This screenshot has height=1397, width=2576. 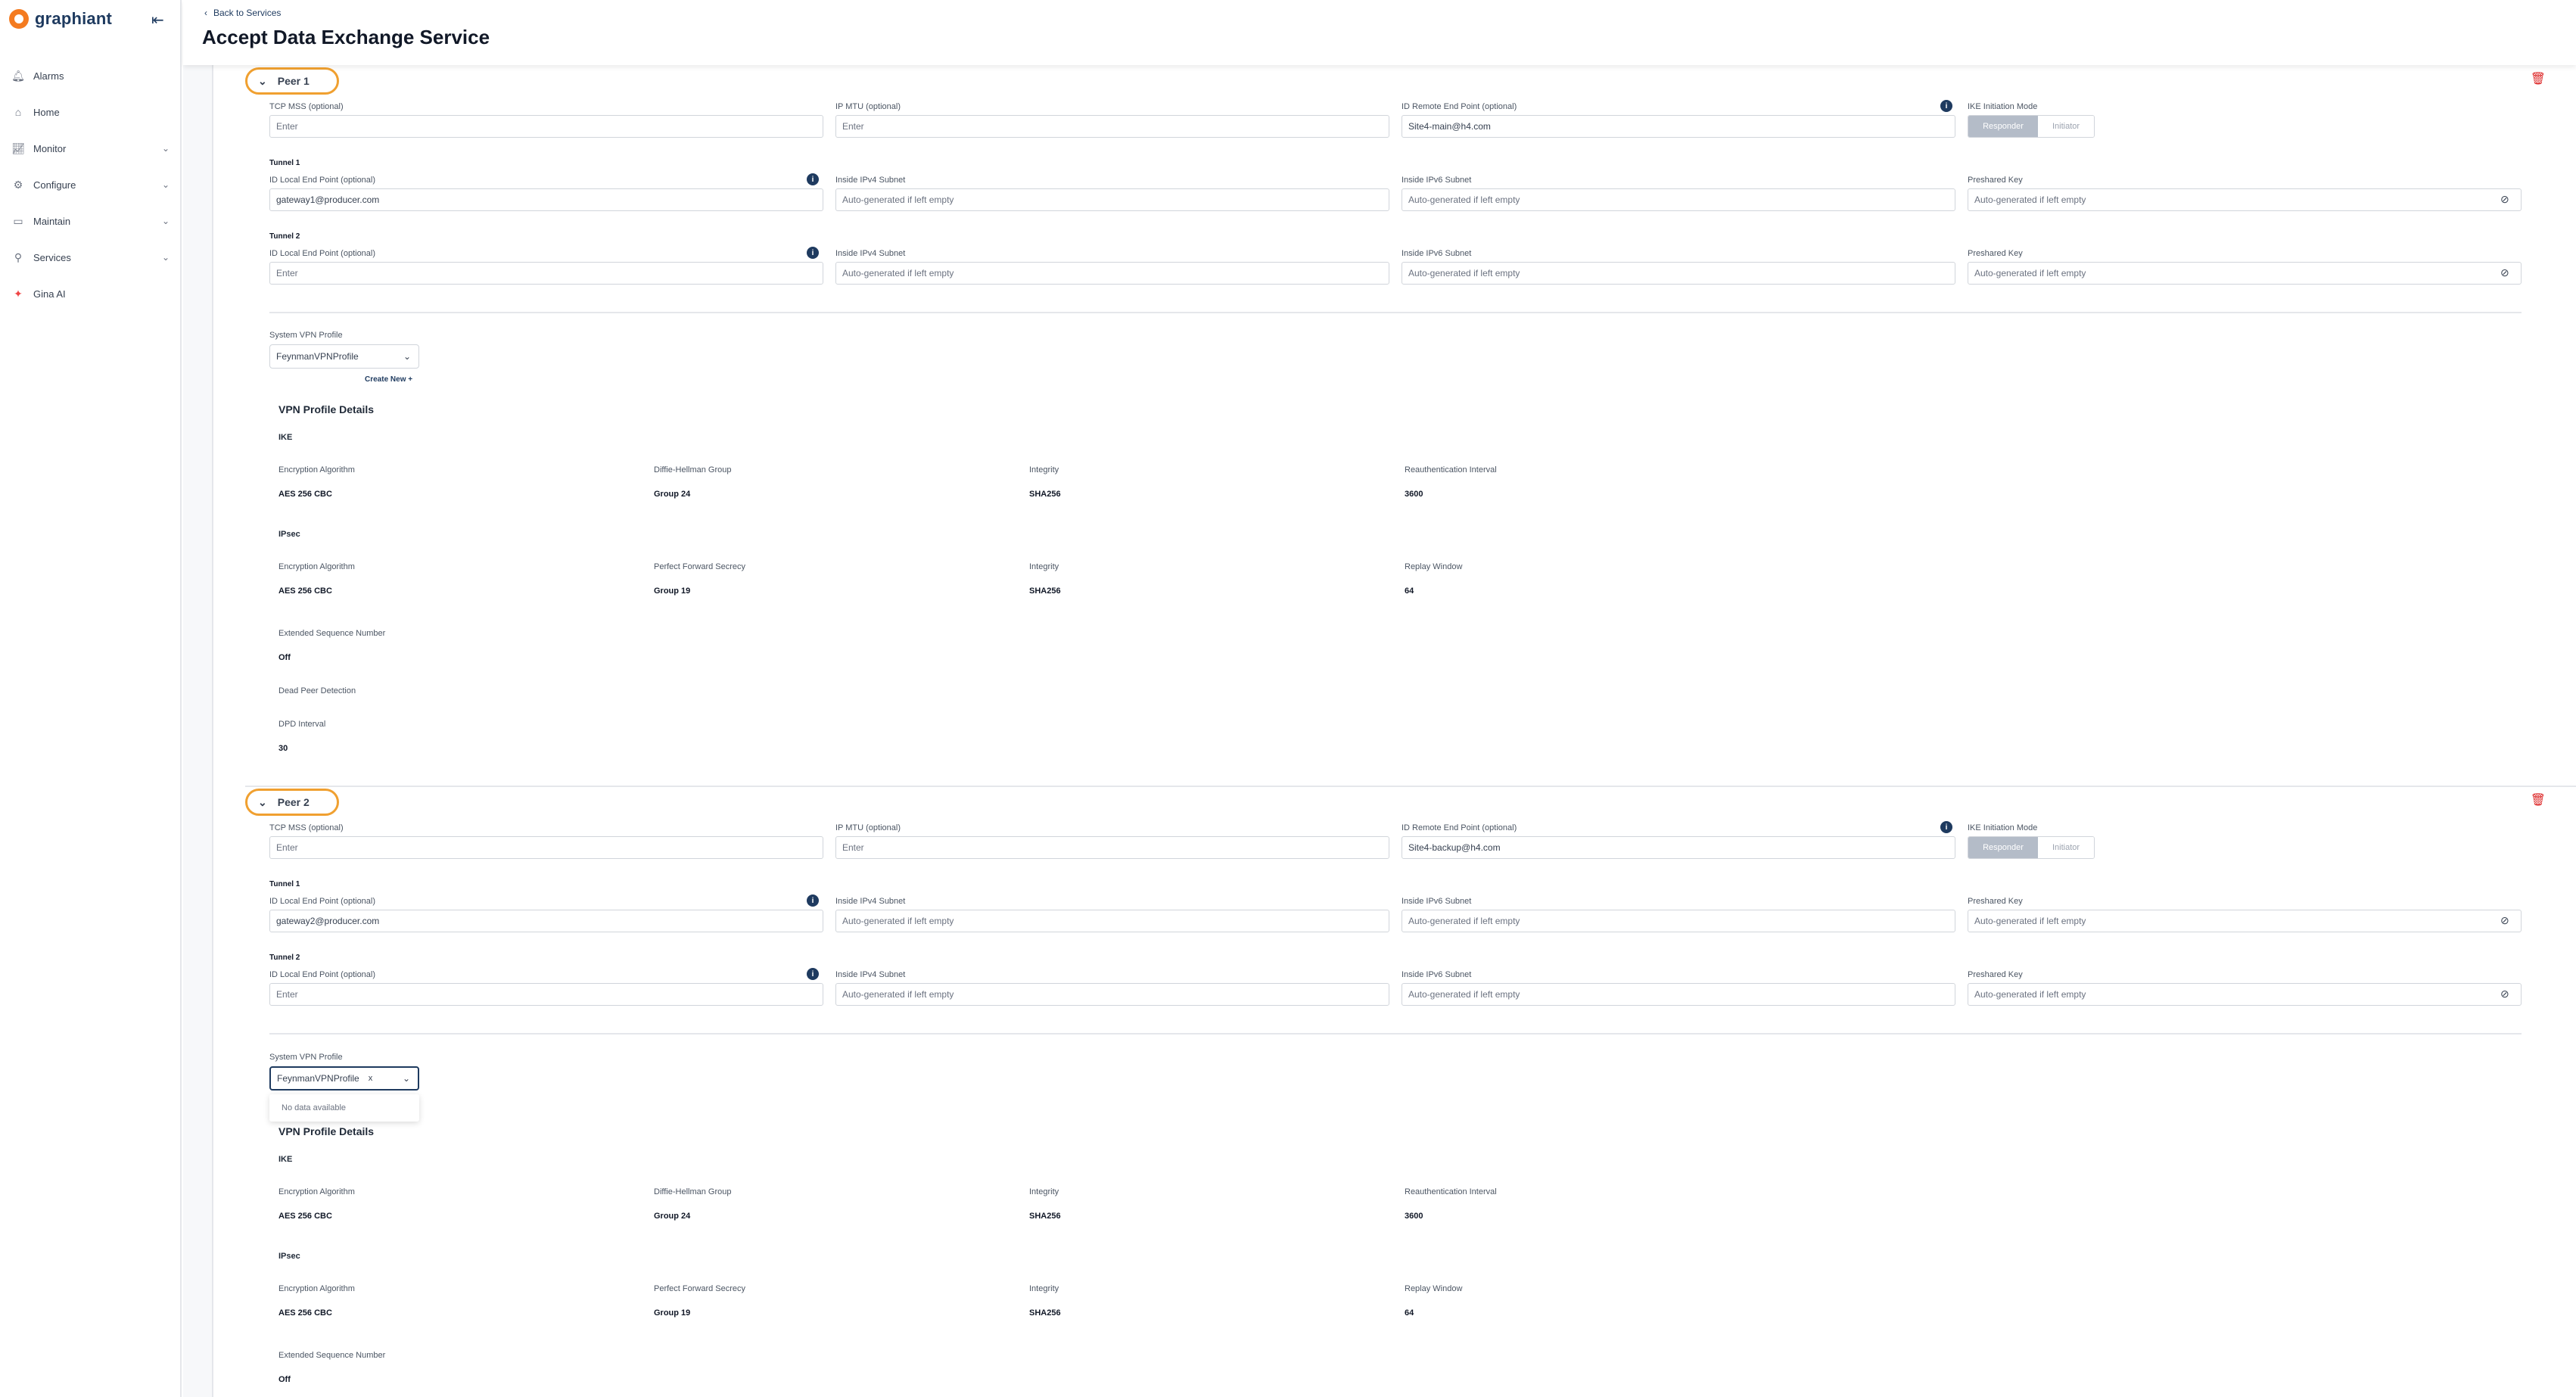 I want to click on detail-value: 64, so click(x=1409, y=1313).